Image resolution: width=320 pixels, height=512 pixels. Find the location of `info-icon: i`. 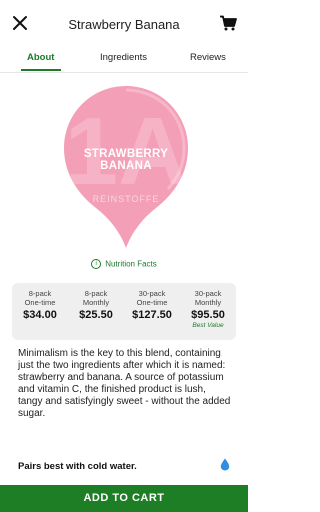

info-icon: i is located at coordinates (96, 264).